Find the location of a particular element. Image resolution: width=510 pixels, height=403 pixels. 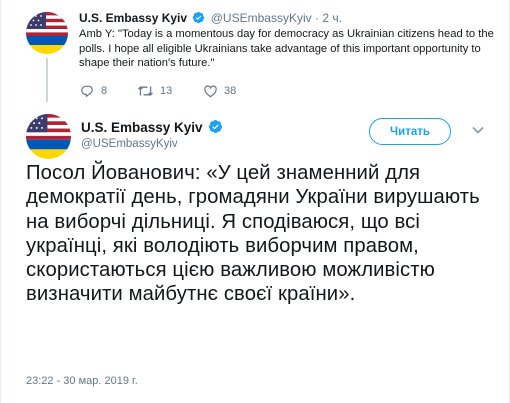

parent-tweet-header: U.S. Embassy Kyiv @USEmbassyKyiv · 2 ч. is located at coordinates (210, 19).